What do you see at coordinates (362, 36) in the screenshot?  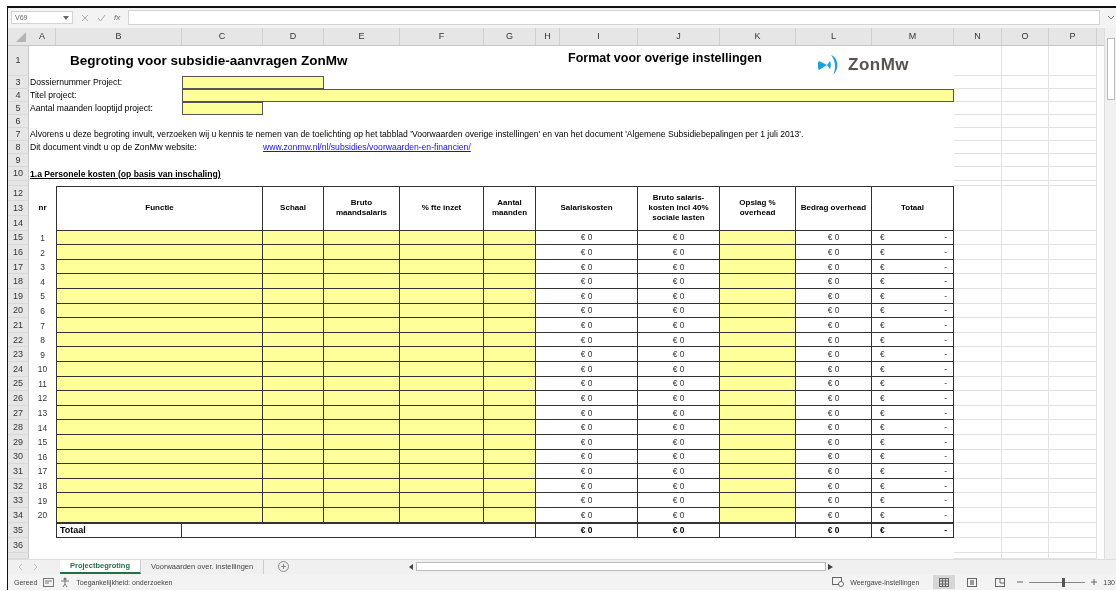 I see `column-header: E` at bounding box center [362, 36].